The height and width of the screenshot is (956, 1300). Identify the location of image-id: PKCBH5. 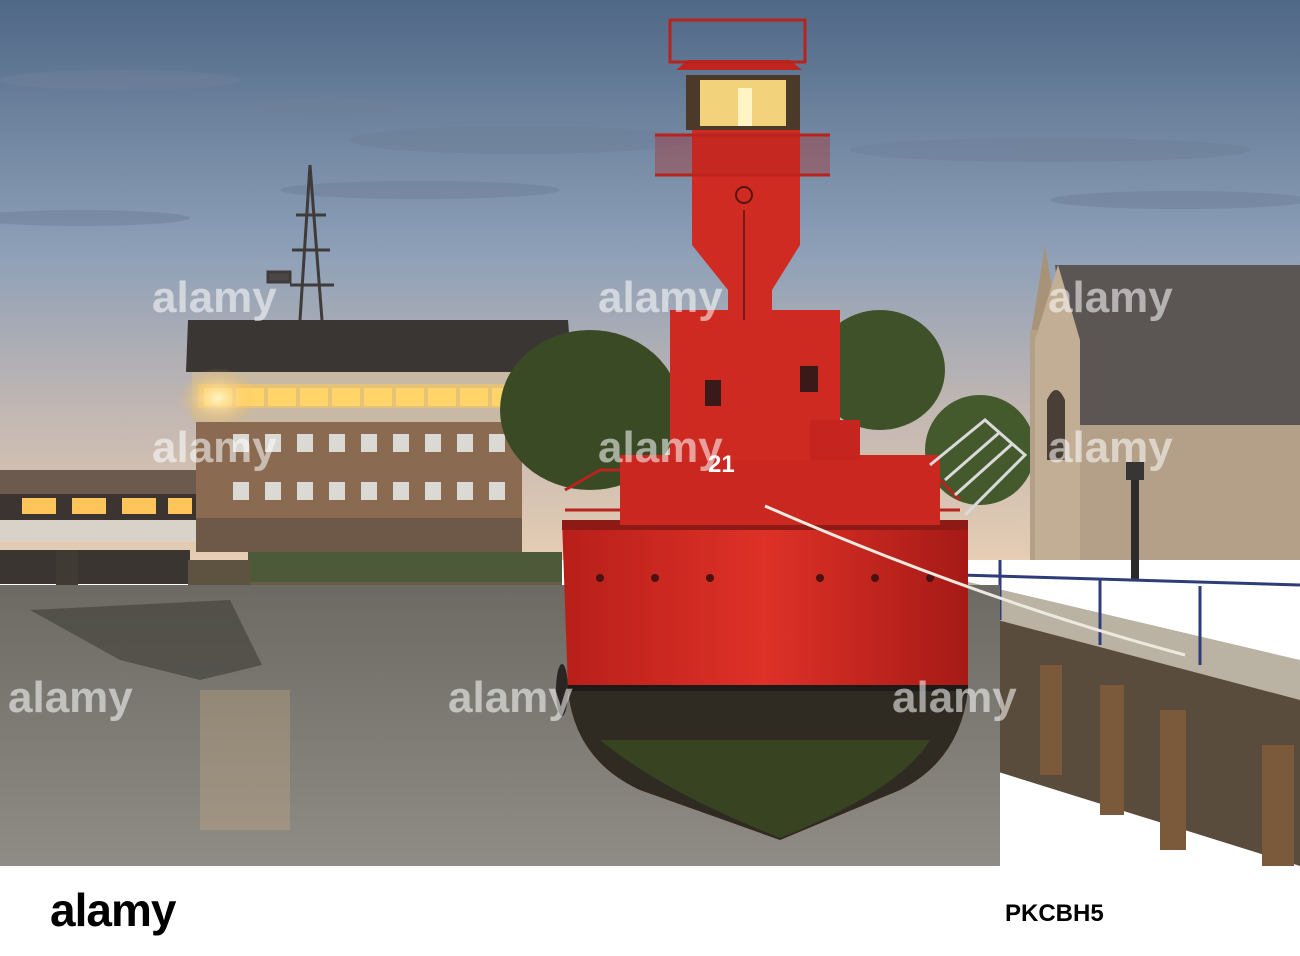
(1054, 913).